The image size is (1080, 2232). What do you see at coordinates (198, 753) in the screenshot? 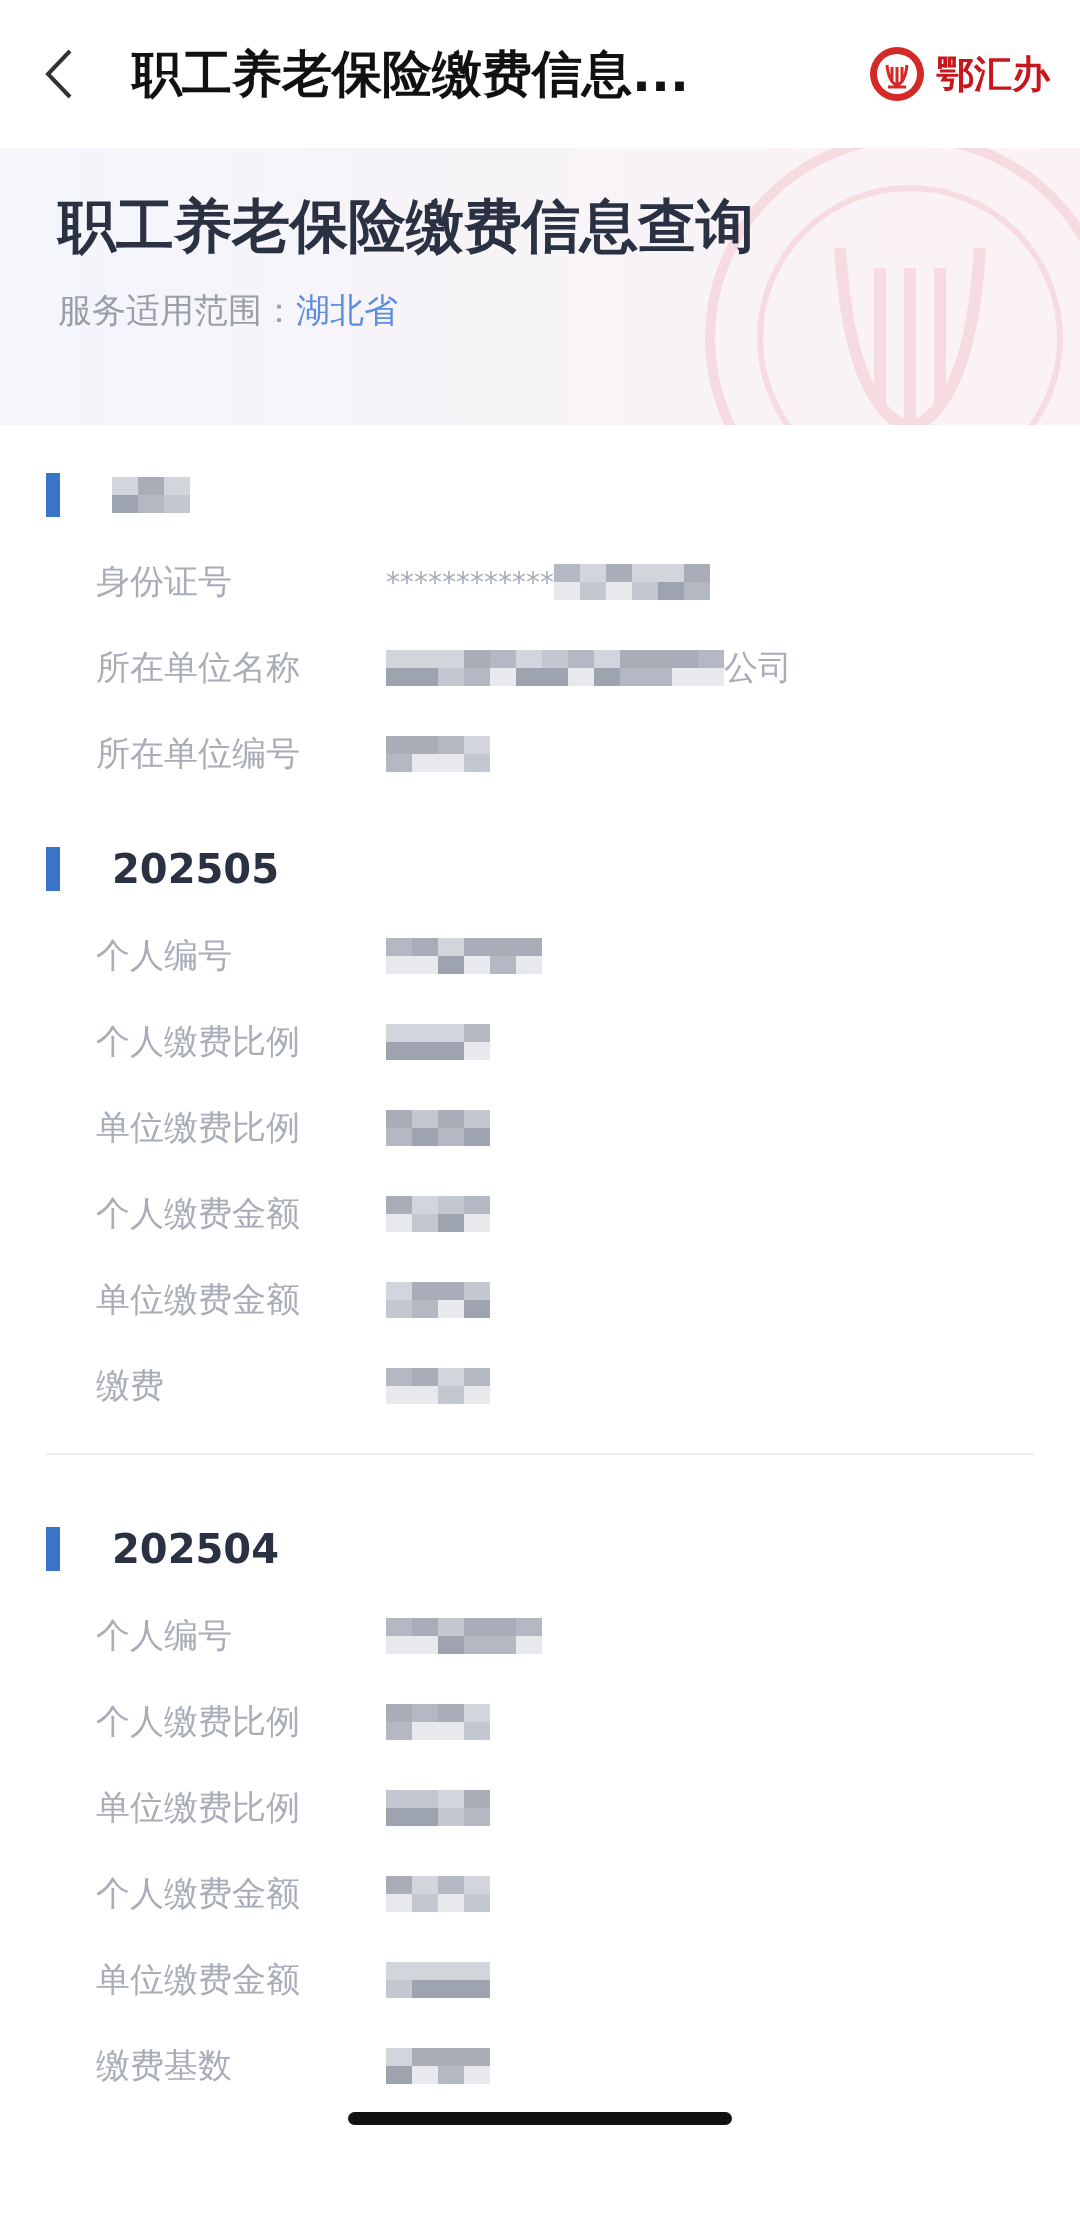
I see `field-label: 所在单位编号` at bounding box center [198, 753].